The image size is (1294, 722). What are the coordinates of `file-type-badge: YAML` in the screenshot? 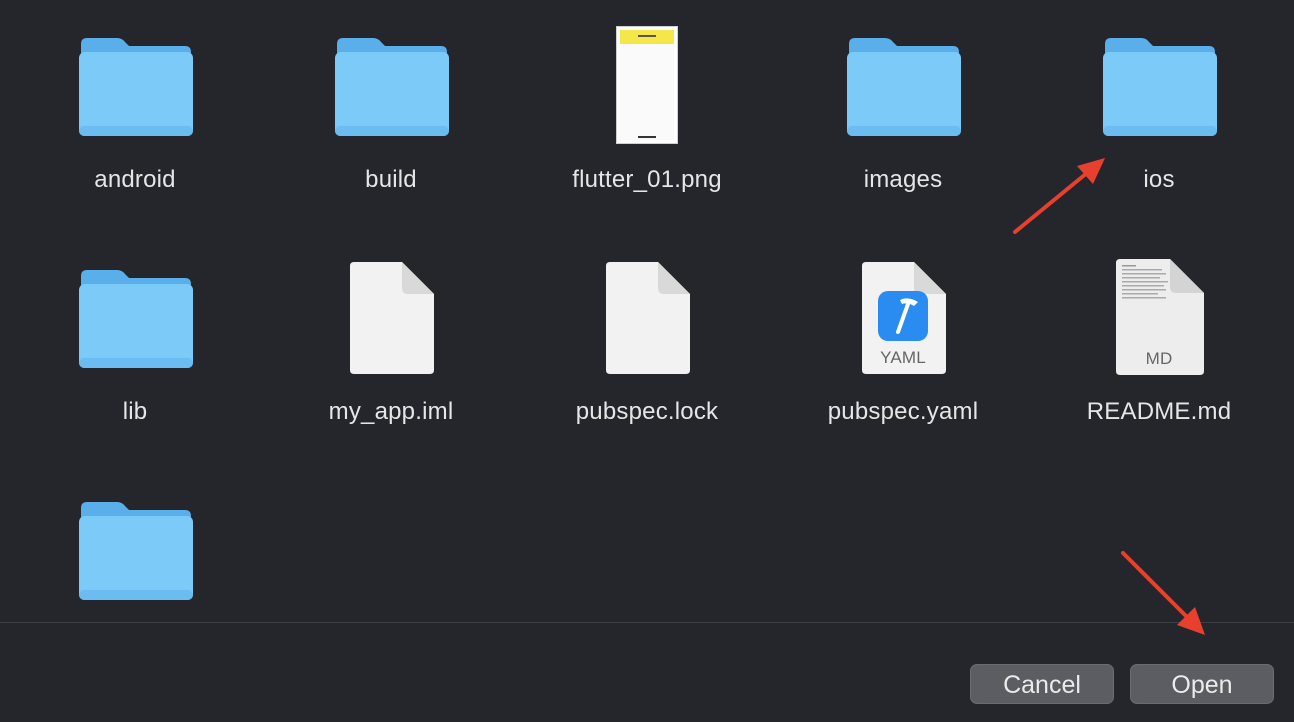 It's located at (903, 357).